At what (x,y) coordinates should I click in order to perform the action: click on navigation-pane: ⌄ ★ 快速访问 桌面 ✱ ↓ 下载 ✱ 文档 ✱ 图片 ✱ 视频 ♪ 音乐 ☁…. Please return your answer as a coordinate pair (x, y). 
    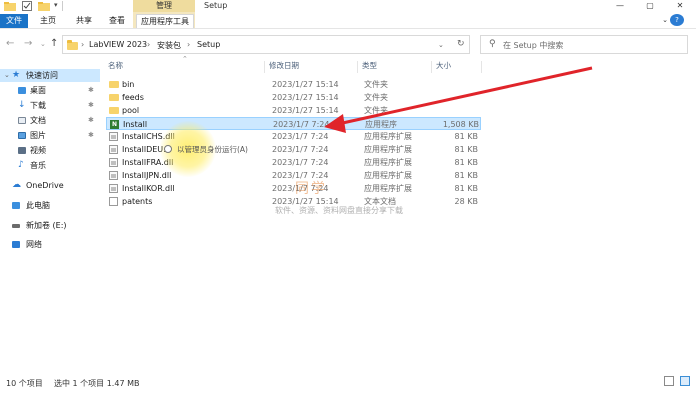
    Looking at the image, I should click on (50, 216).